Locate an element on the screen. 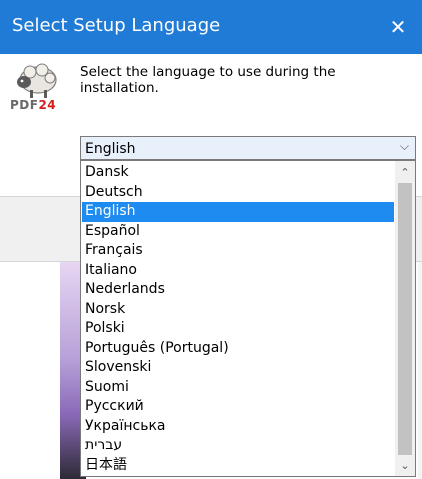 The width and height of the screenshot is (422, 479). language-option: Dansk is located at coordinates (238, 173).